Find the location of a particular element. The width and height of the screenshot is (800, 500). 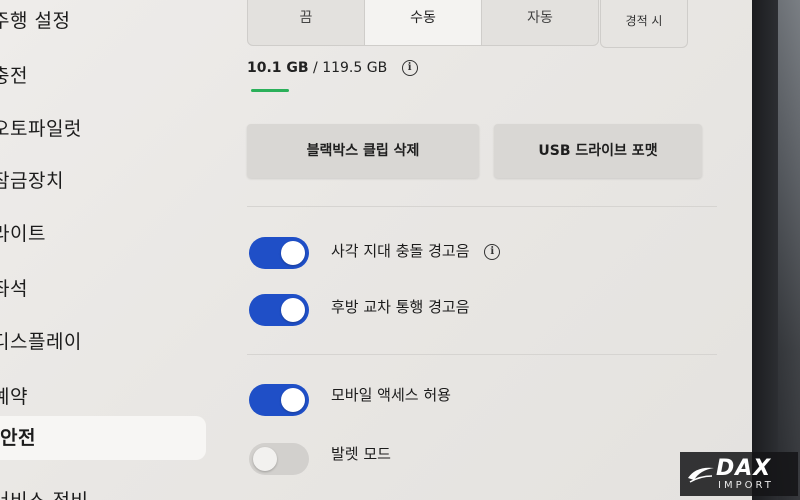

delete-dashcam-clips-button: 블랙박스 클립 삭제 is located at coordinates (363, 151).